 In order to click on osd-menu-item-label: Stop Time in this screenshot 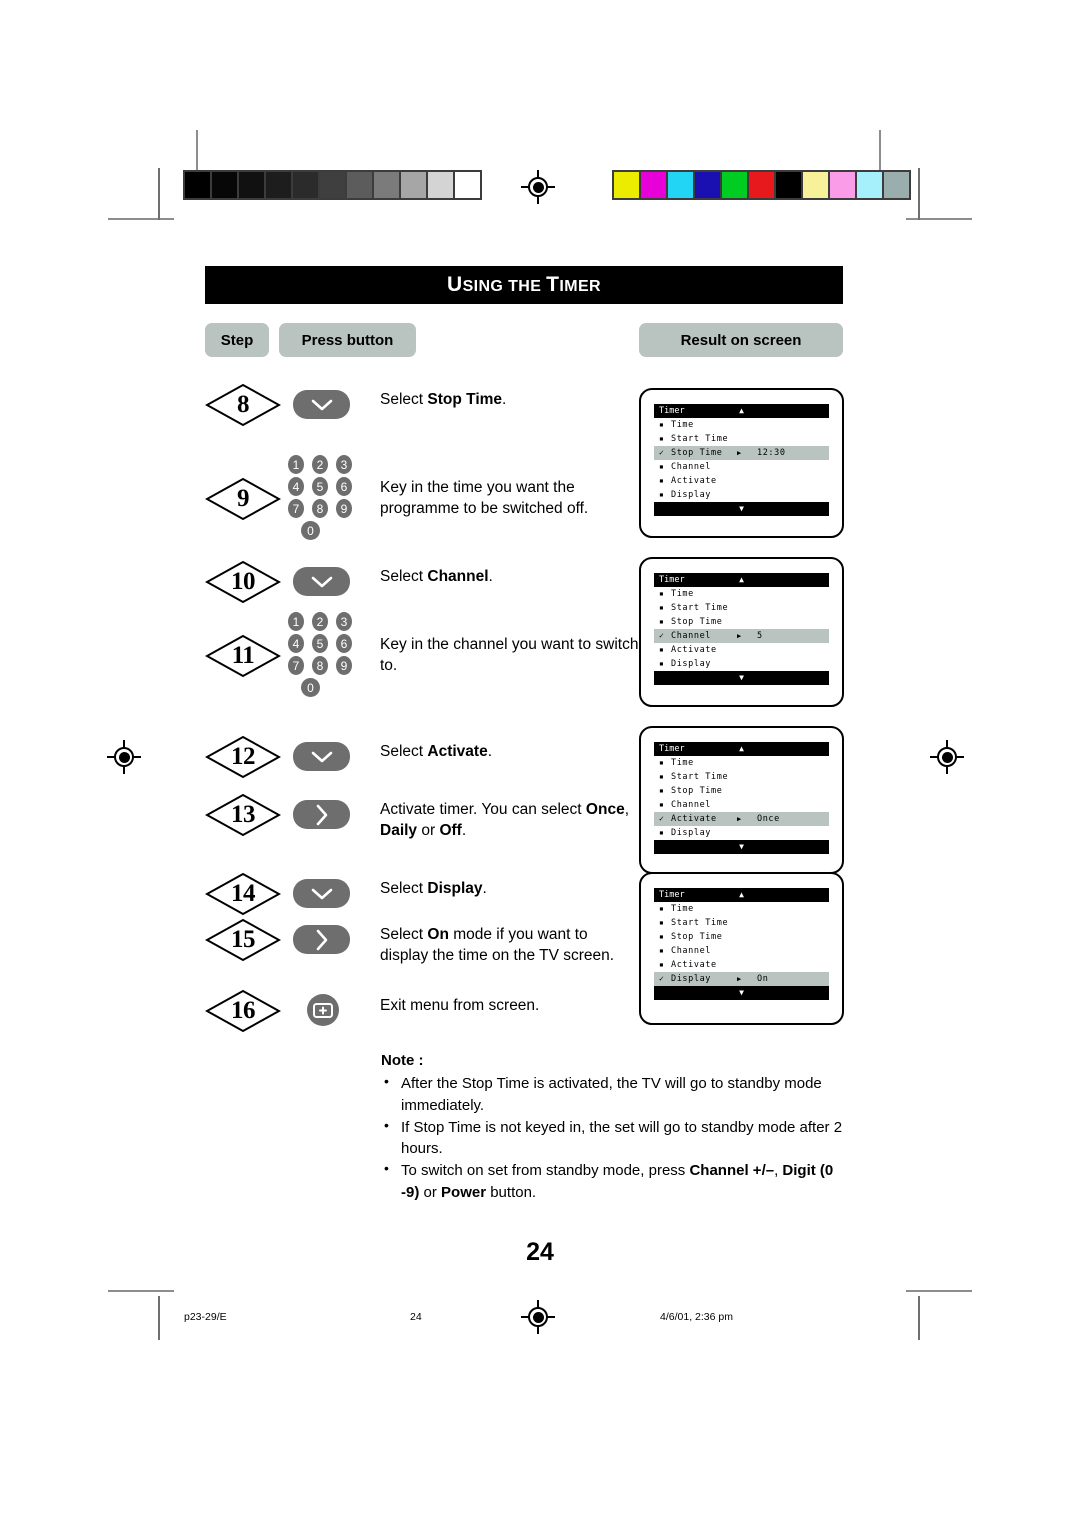, I will do `click(697, 452)`.